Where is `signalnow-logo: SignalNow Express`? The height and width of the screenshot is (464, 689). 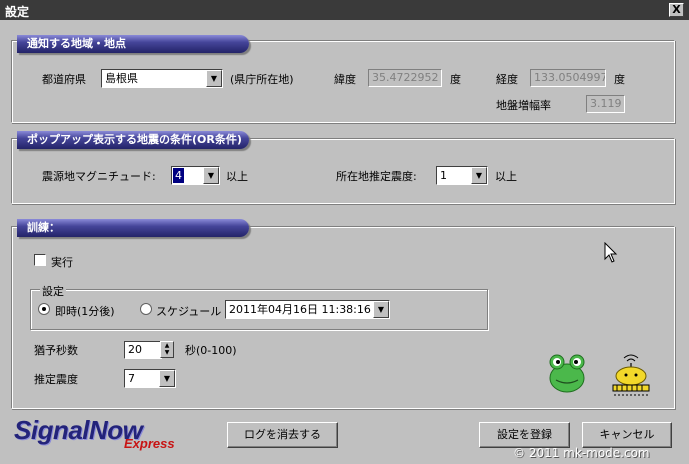
signalnow-logo: SignalNow Express is located at coordinates (101, 435).